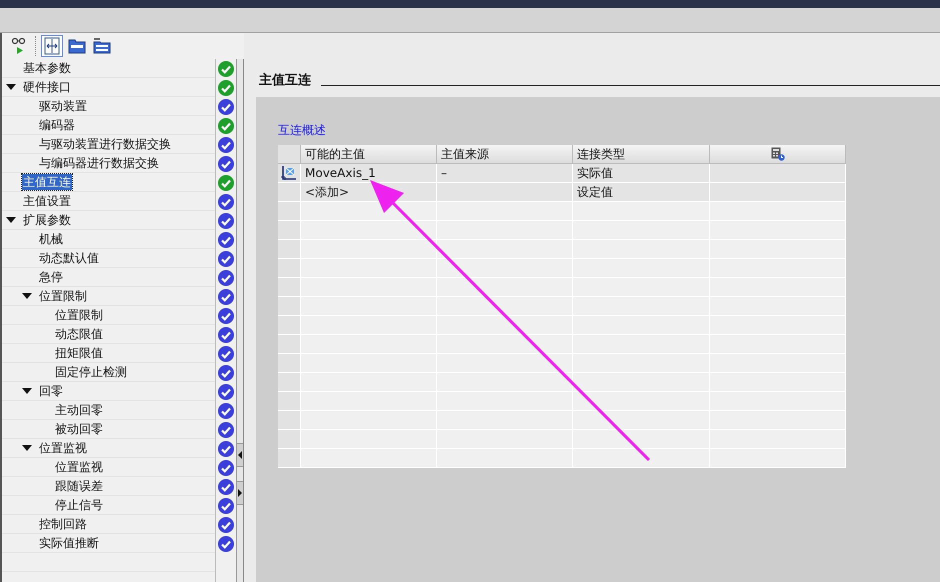 This screenshot has height=582, width=940. I want to click on overview-link: 互连概述, so click(302, 130).